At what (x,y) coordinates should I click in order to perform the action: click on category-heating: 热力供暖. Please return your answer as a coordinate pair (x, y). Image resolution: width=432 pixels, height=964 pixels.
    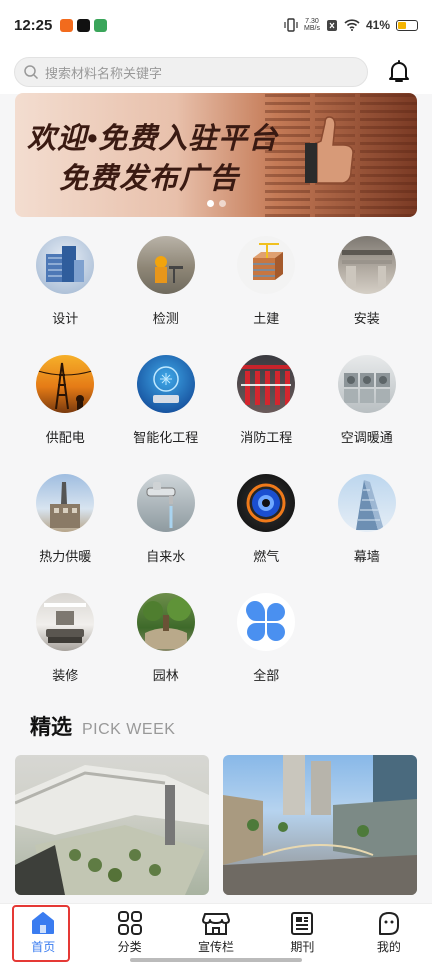
    Looking at the image, I should click on (65, 533).